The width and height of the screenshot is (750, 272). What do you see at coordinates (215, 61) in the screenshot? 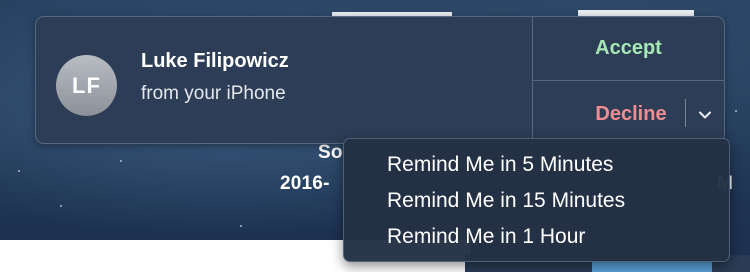
I see `caller-name: Luke Filipowicz` at bounding box center [215, 61].